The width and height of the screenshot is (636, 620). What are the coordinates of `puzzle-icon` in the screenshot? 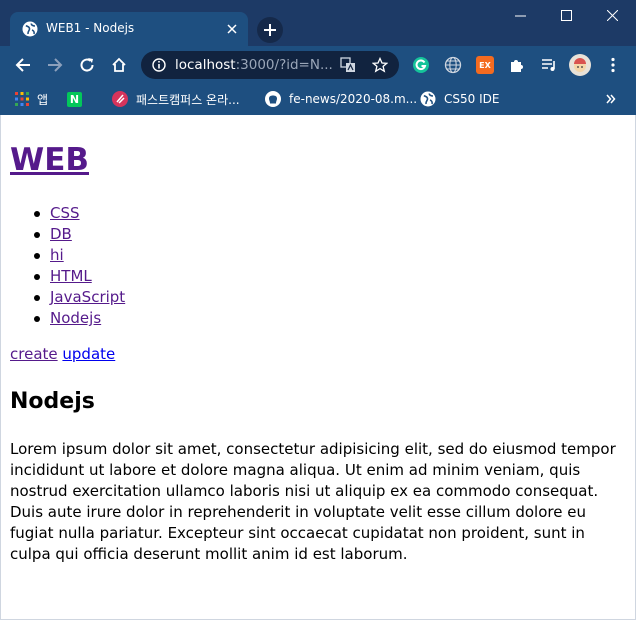 It's located at (517, 66).